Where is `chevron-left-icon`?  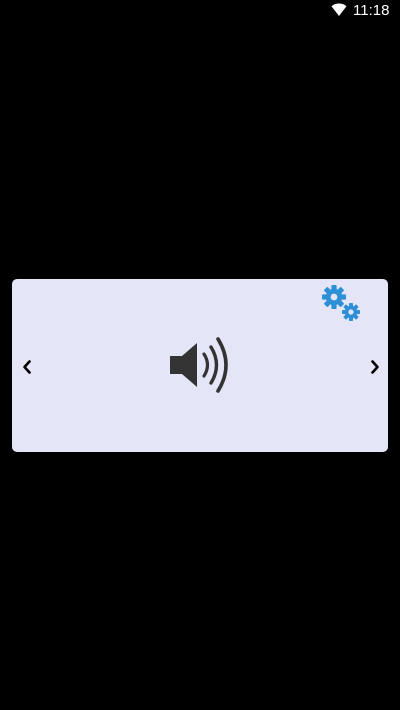 chevron-left-icon is located at coordinates (27, 367).